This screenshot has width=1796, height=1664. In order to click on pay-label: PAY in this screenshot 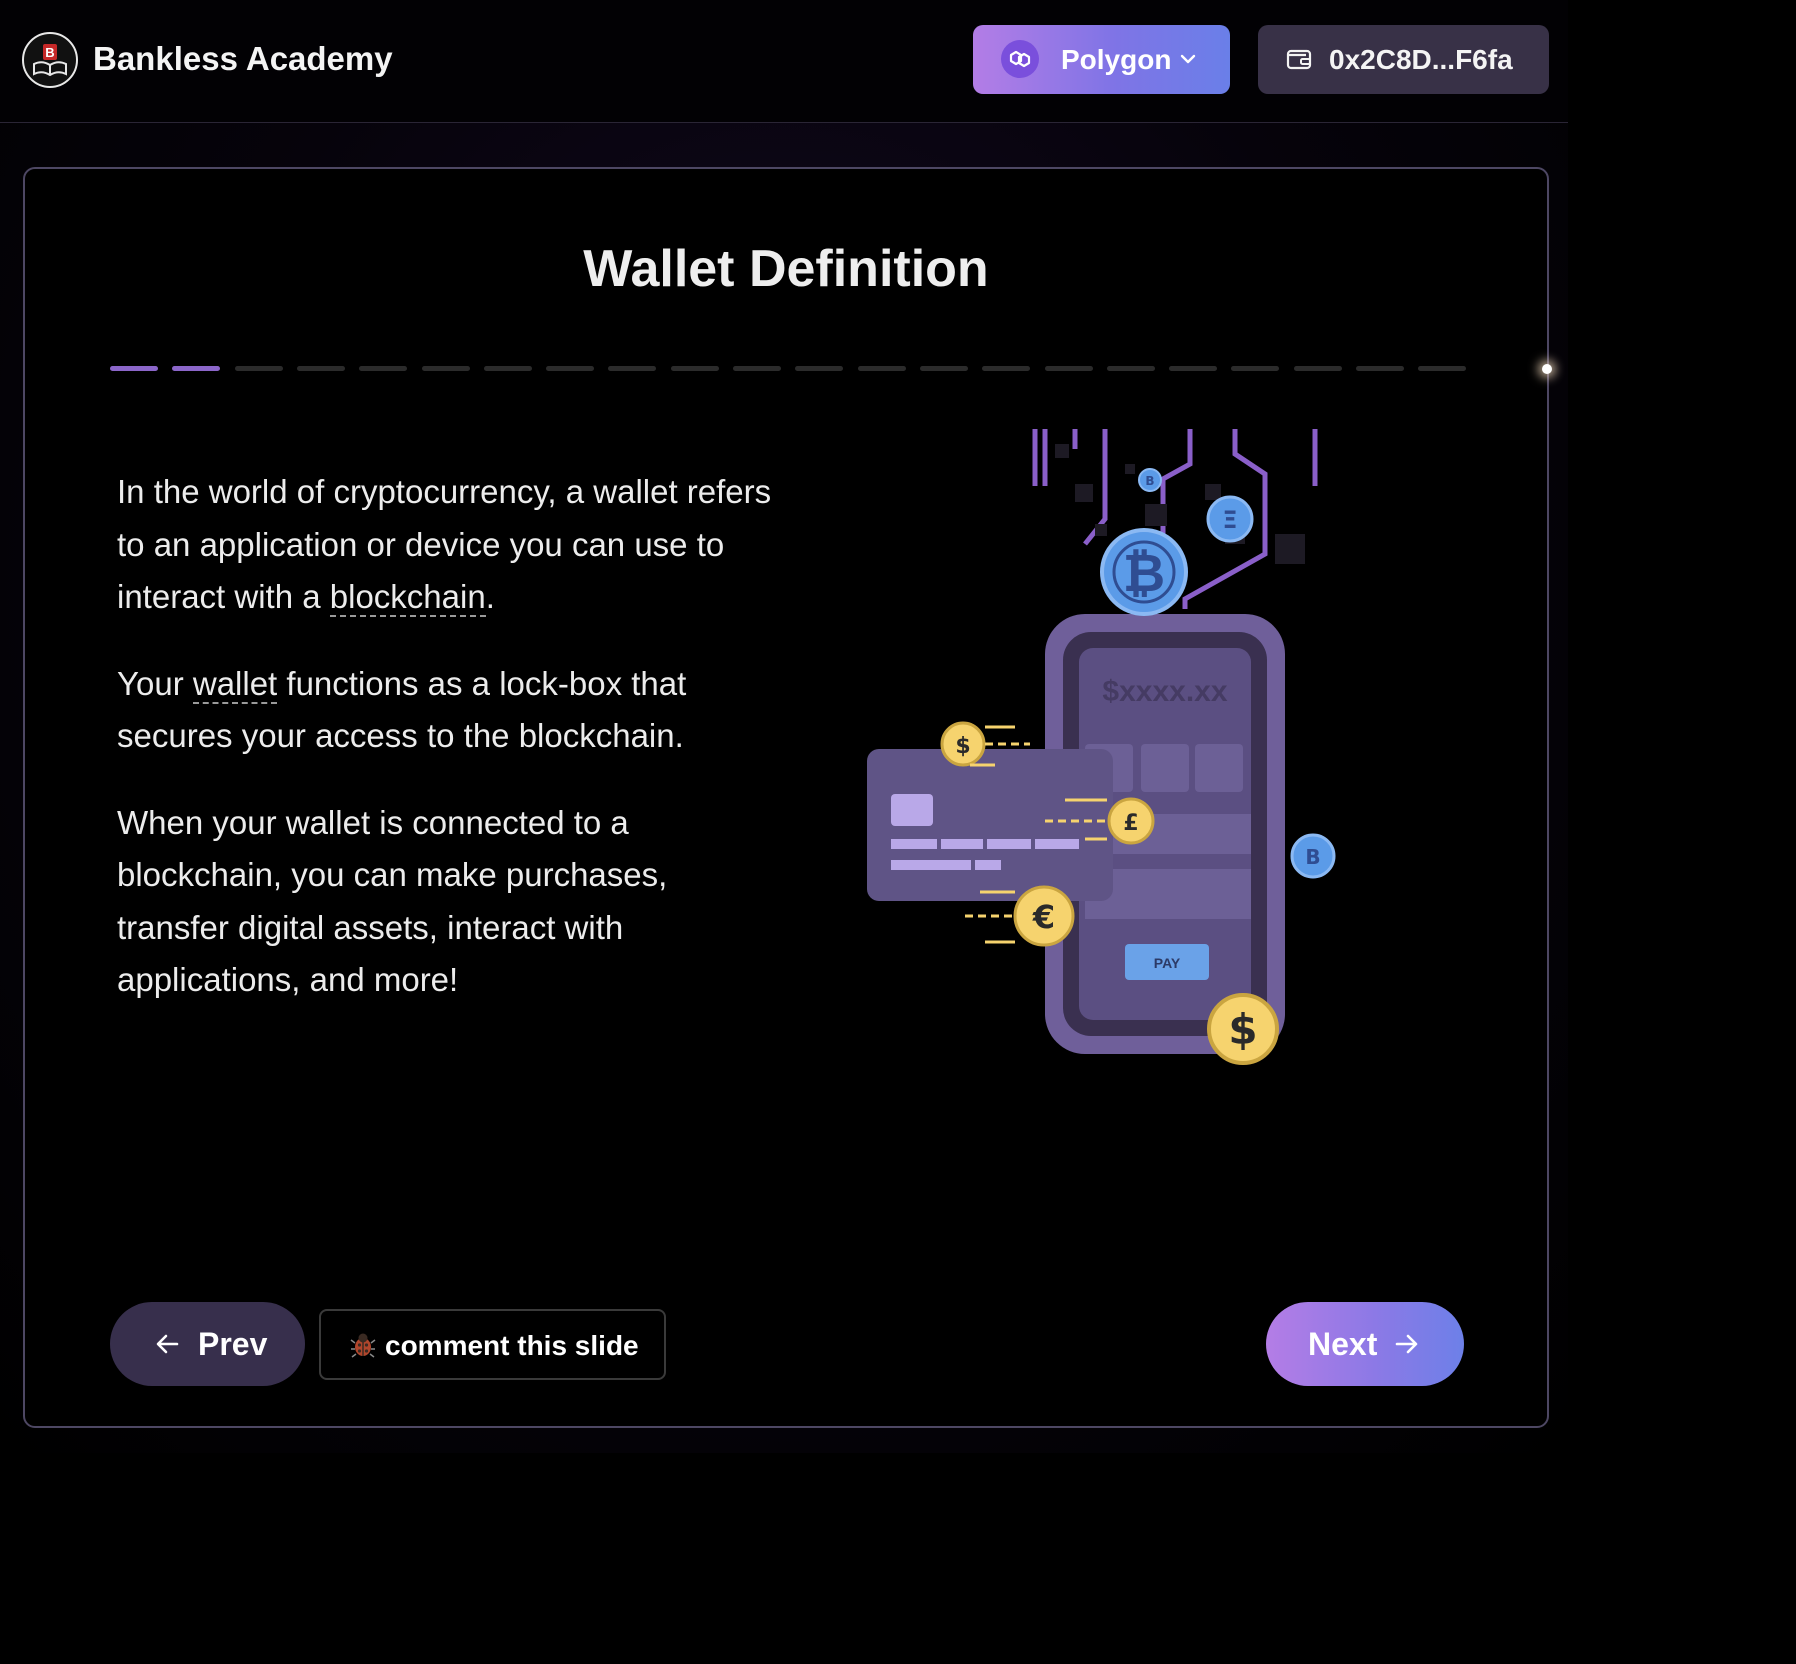, I will do `click(1167, 963)`.